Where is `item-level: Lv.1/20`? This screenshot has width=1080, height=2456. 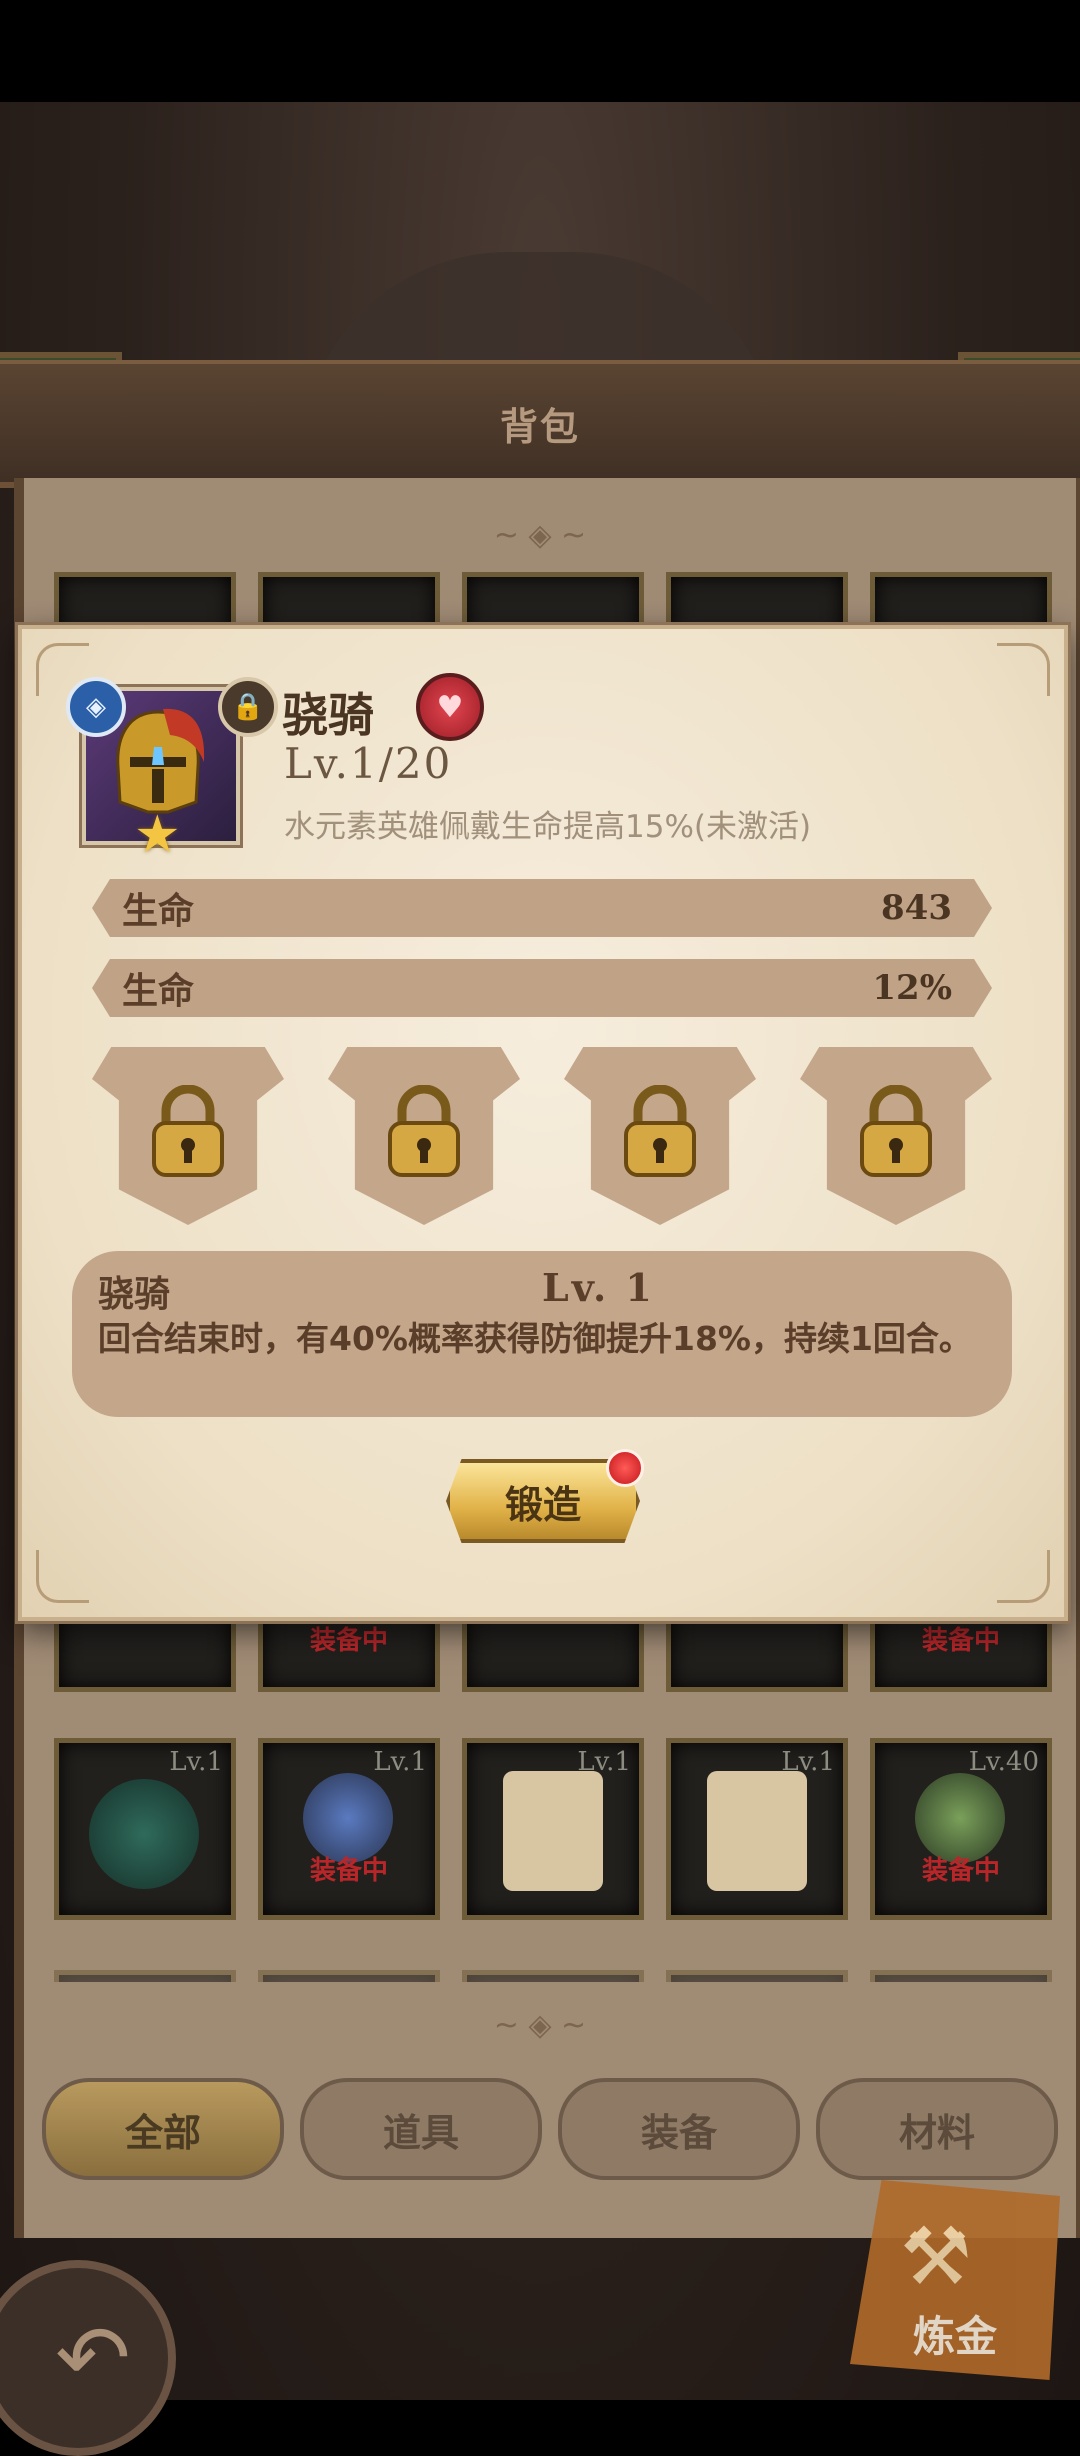 item-level: Lv.1/20 is located at coordinates (368, 763).